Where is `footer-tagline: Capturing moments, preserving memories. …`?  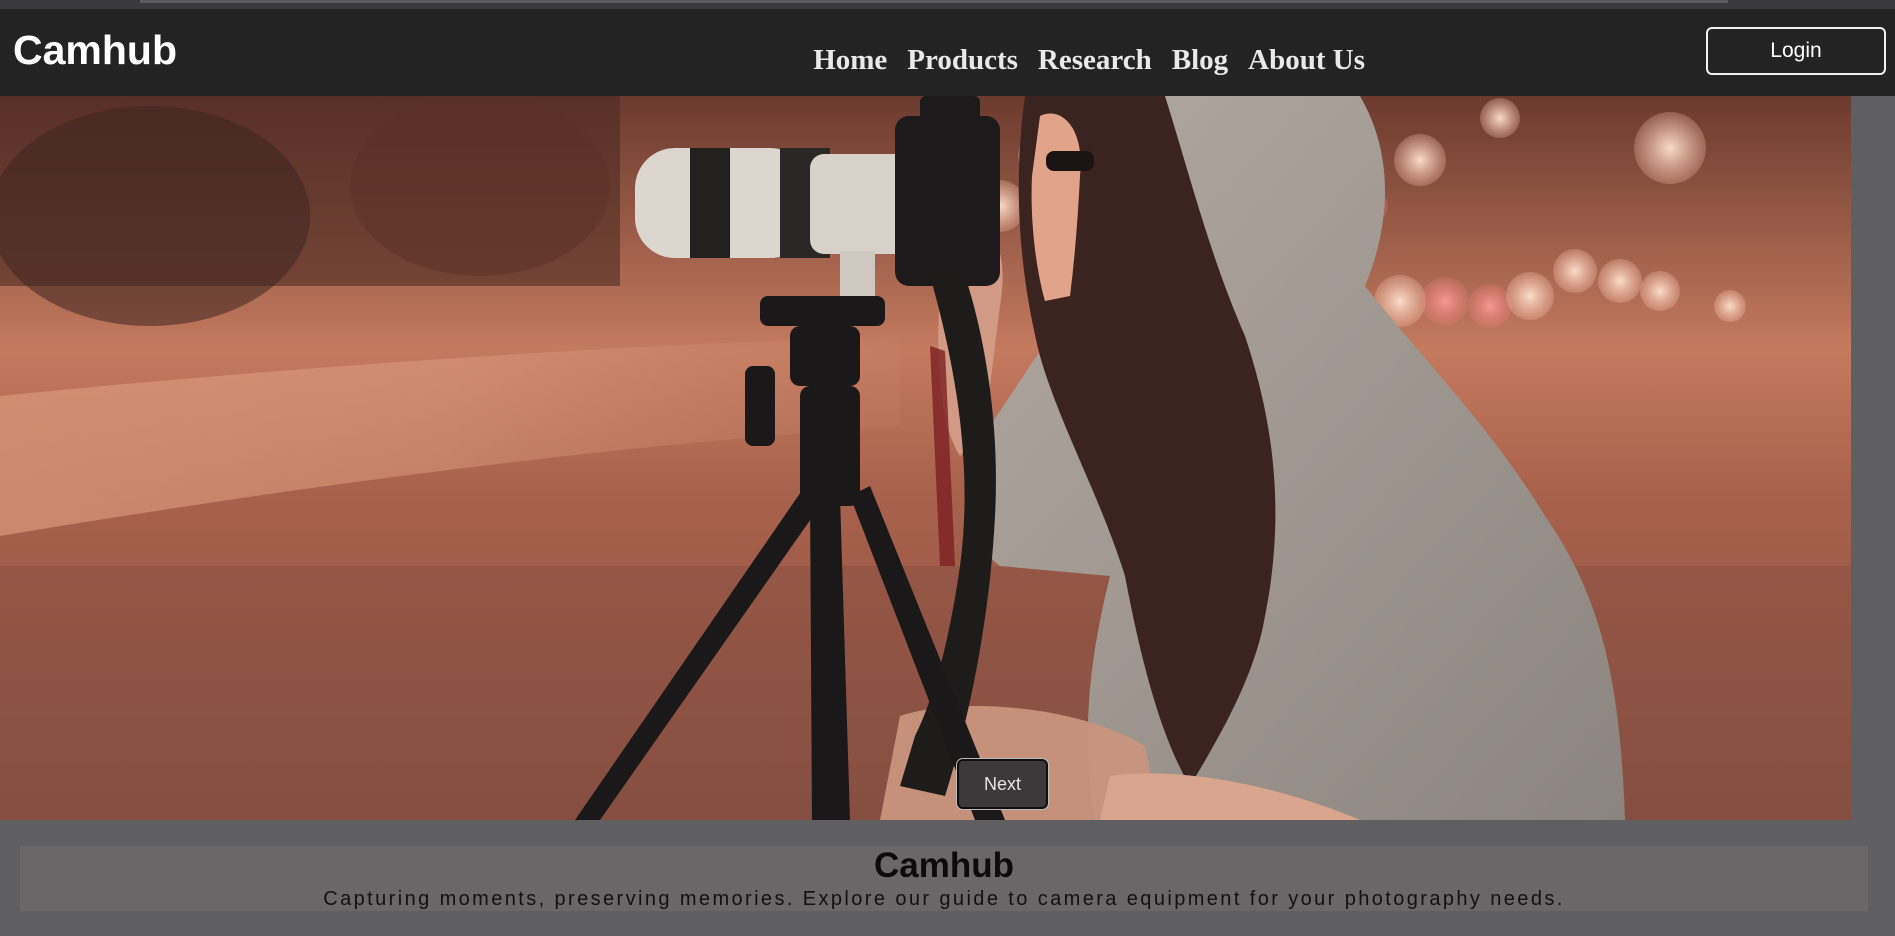
footer-tagline: Capturing moments, preserving memories. … is located at coordinates (944, 899).